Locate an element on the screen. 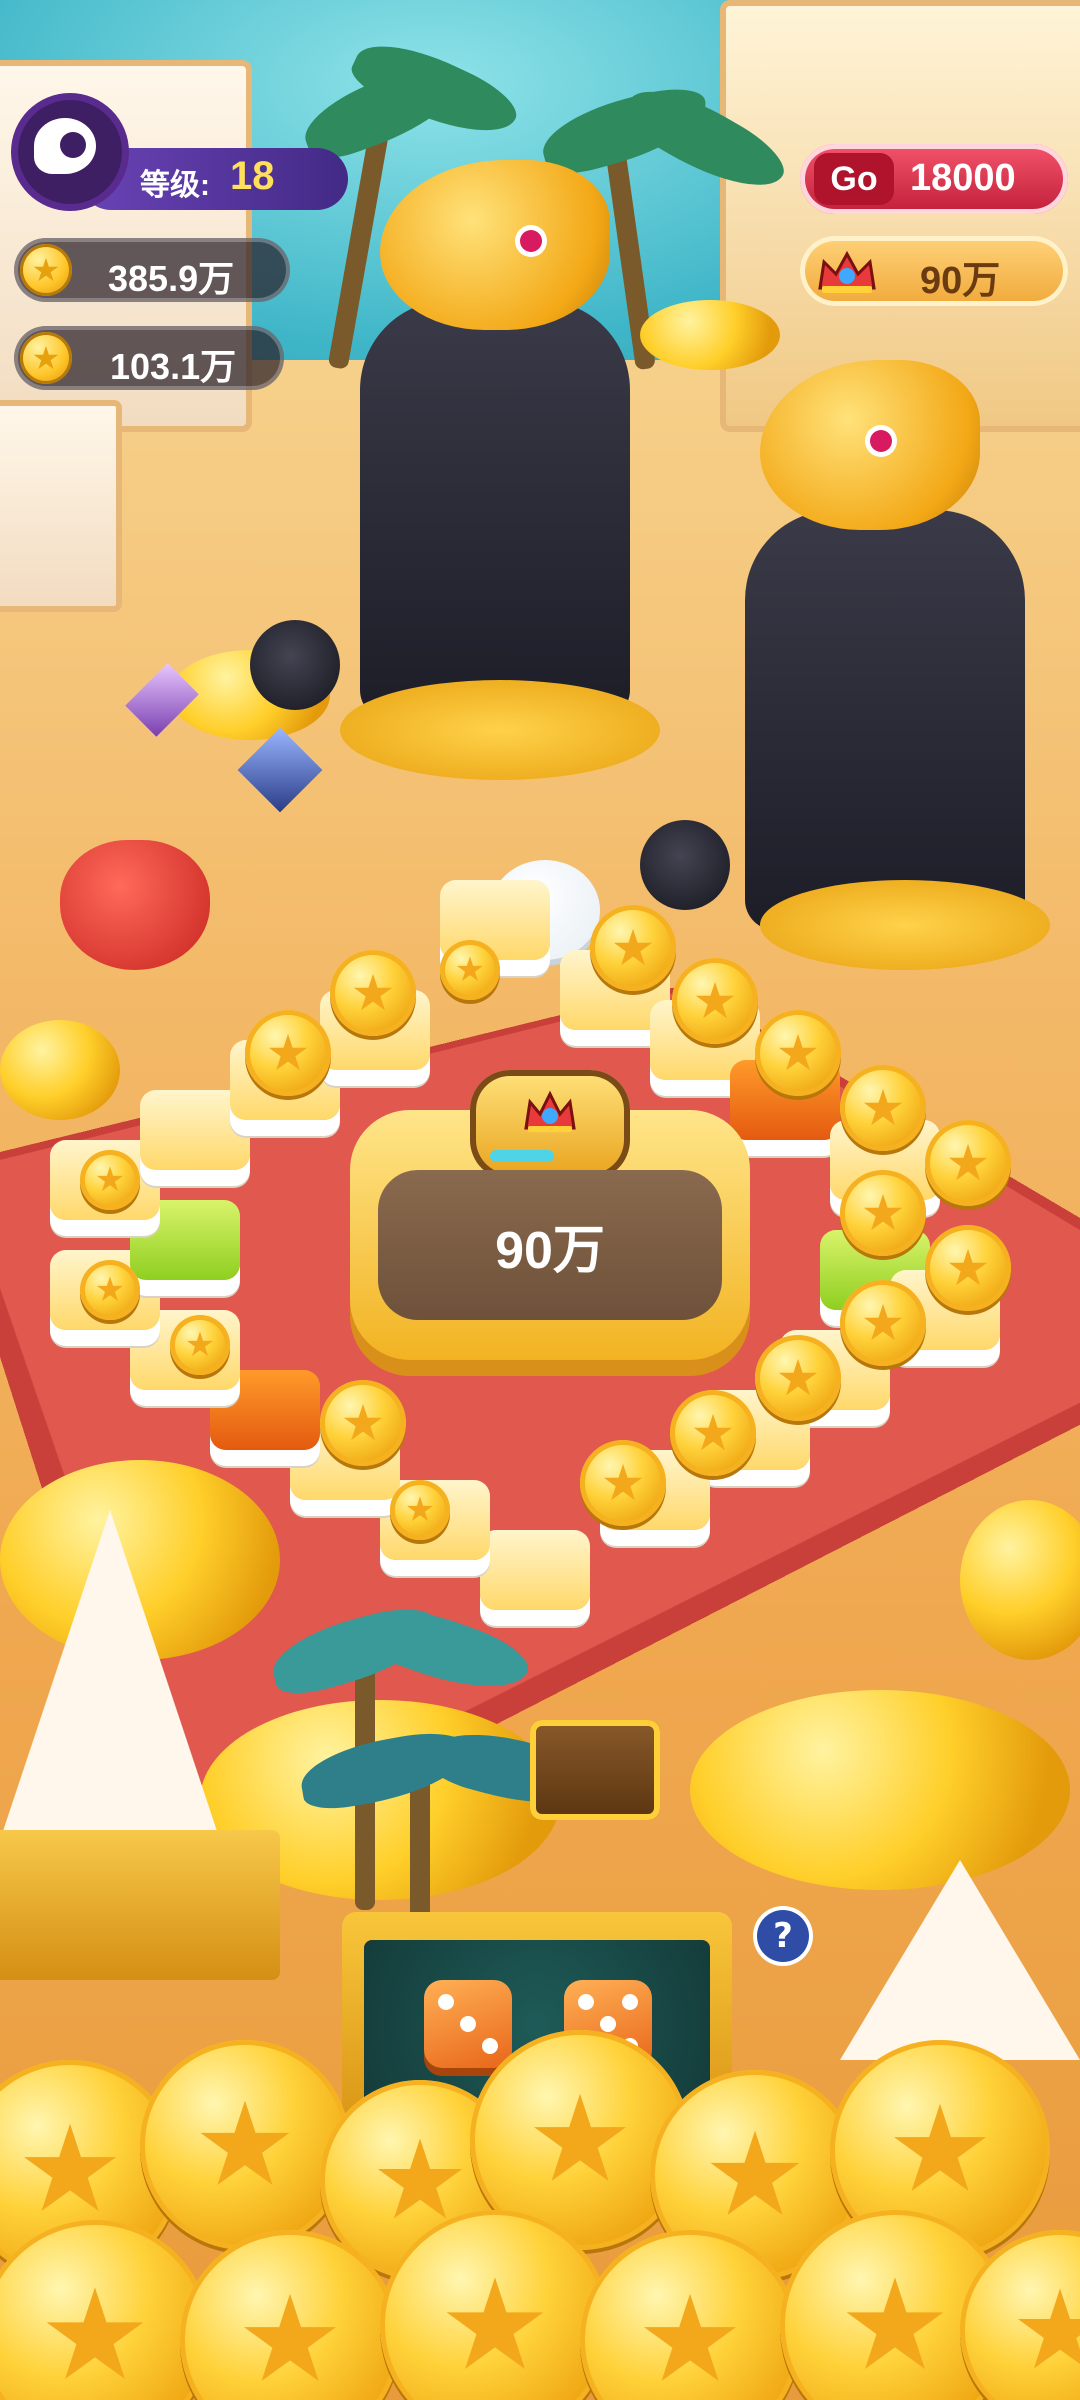  player-avatar is located at coordinates (70, 152).